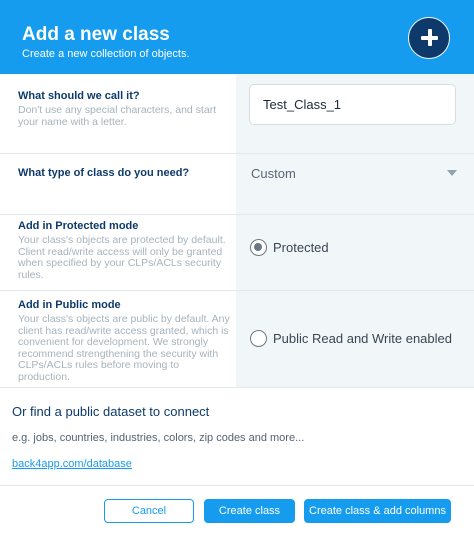  What do you see at coordinates (273, 173) in the screenshot?
I see `class-type-selected-value: Custom` at bounding box center [273, 173].